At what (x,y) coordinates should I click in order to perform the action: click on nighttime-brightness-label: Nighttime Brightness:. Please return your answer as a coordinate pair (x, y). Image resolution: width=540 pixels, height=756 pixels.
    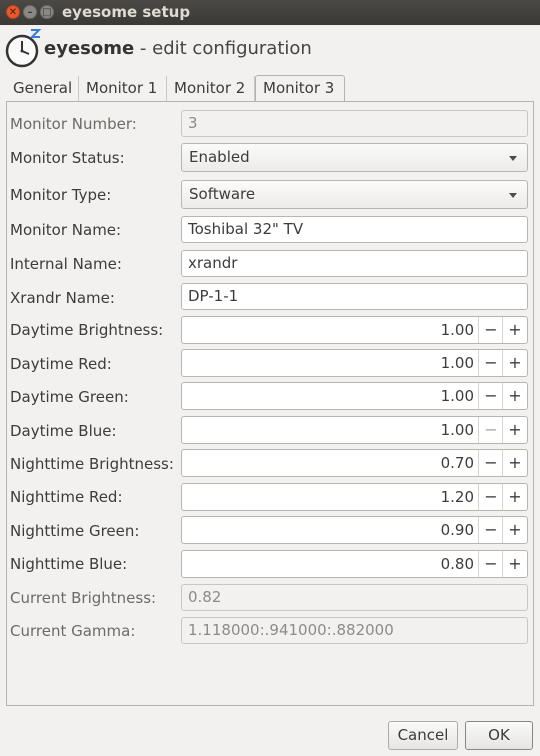
    Looking at the image, I should click on (92, 464).